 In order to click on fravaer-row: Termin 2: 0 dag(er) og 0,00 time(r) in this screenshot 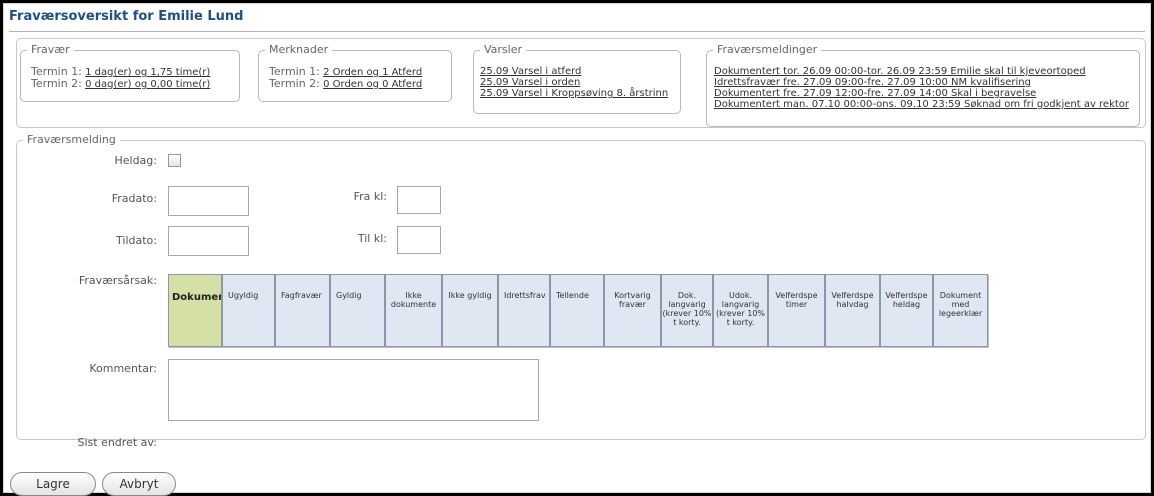, I will do `click(120, 84)`.